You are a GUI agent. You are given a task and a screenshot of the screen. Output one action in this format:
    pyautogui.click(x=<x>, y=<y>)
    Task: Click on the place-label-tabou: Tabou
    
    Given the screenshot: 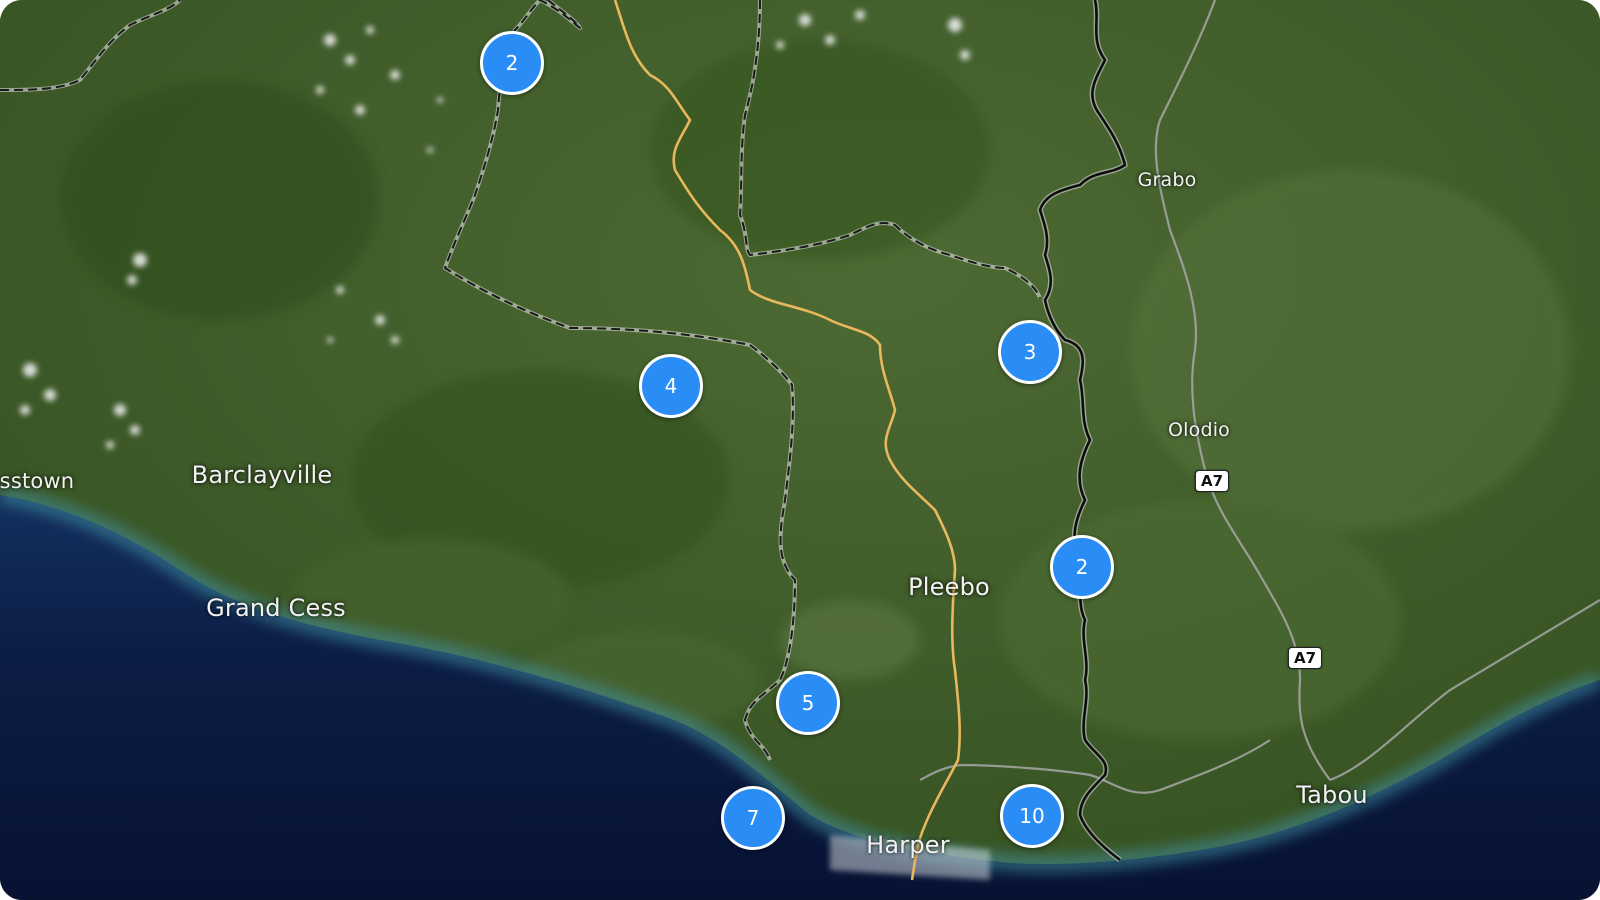 What is the action you would take?
    pyautogui.click(x=1332, y=795)
    